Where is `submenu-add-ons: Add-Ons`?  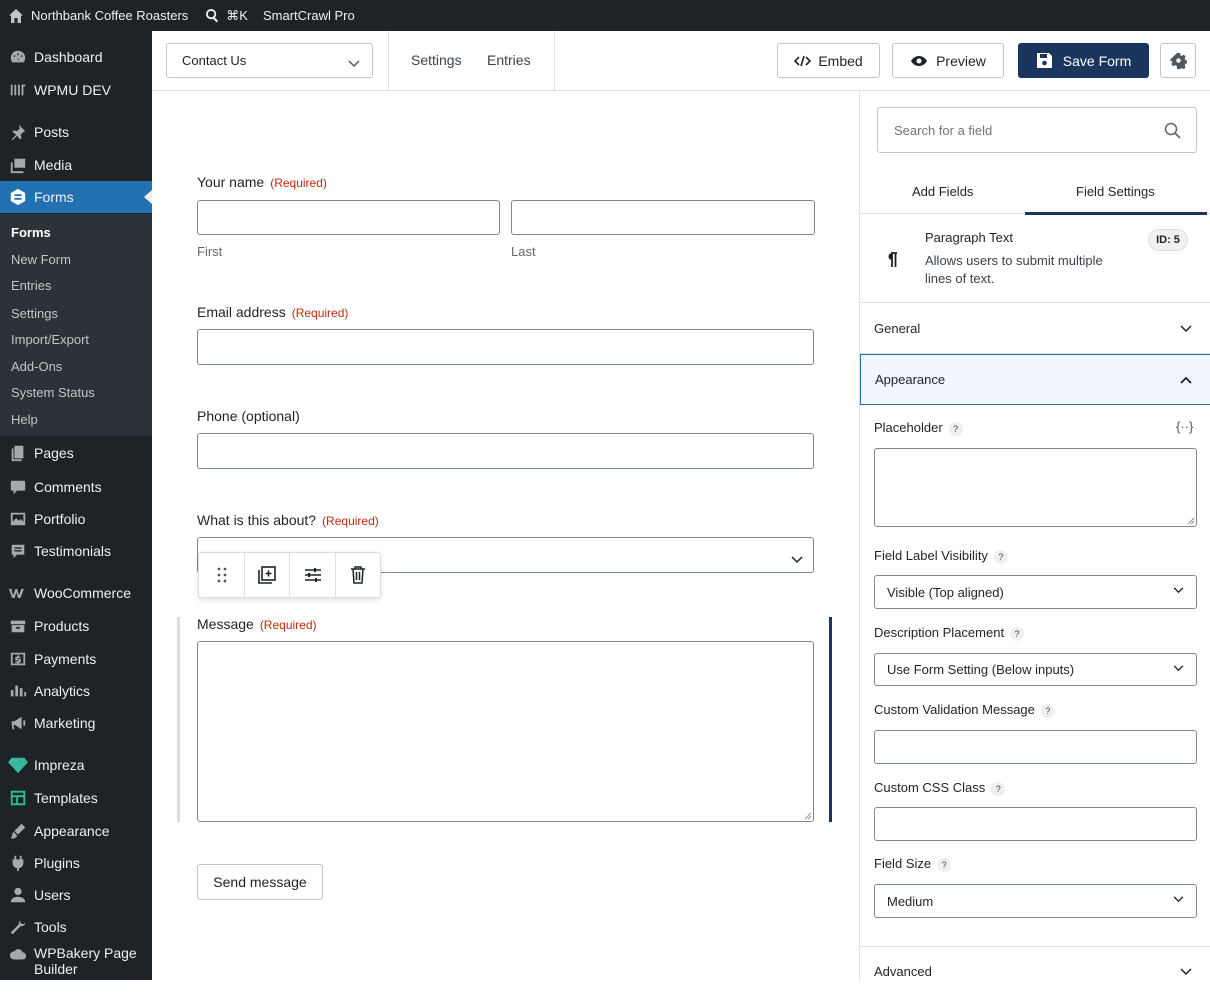 submenu-add-ons: Add-Ons is located at coordinates (36, 366).